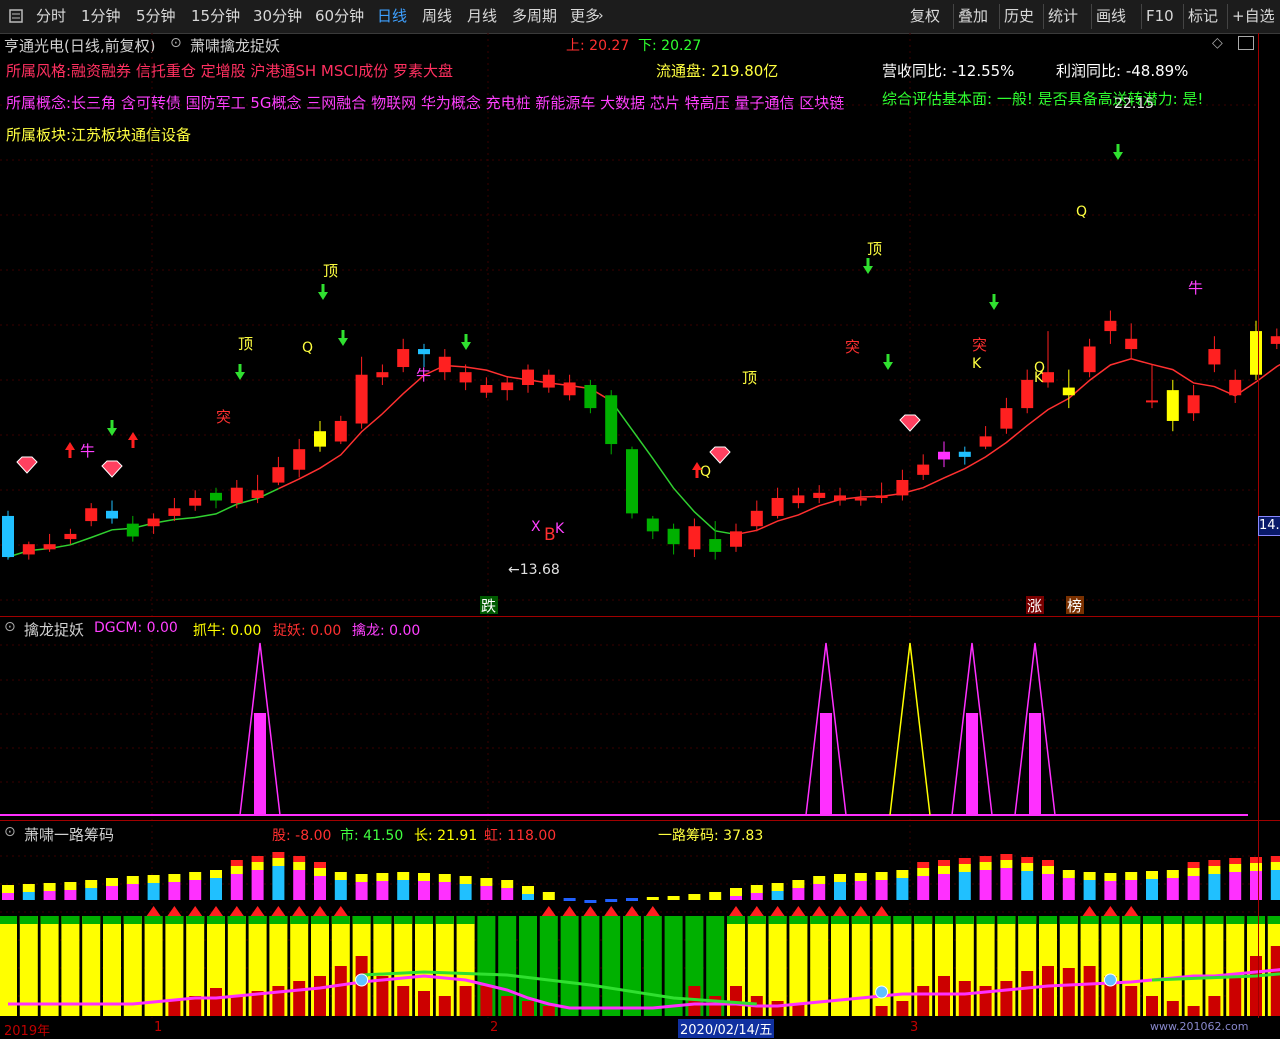  What do you see at coordinates (227, 631) in the screenshot?
I see `panel2-value-zhuaniu: 抓牛: 0.00` at bounding box center [227, 631].